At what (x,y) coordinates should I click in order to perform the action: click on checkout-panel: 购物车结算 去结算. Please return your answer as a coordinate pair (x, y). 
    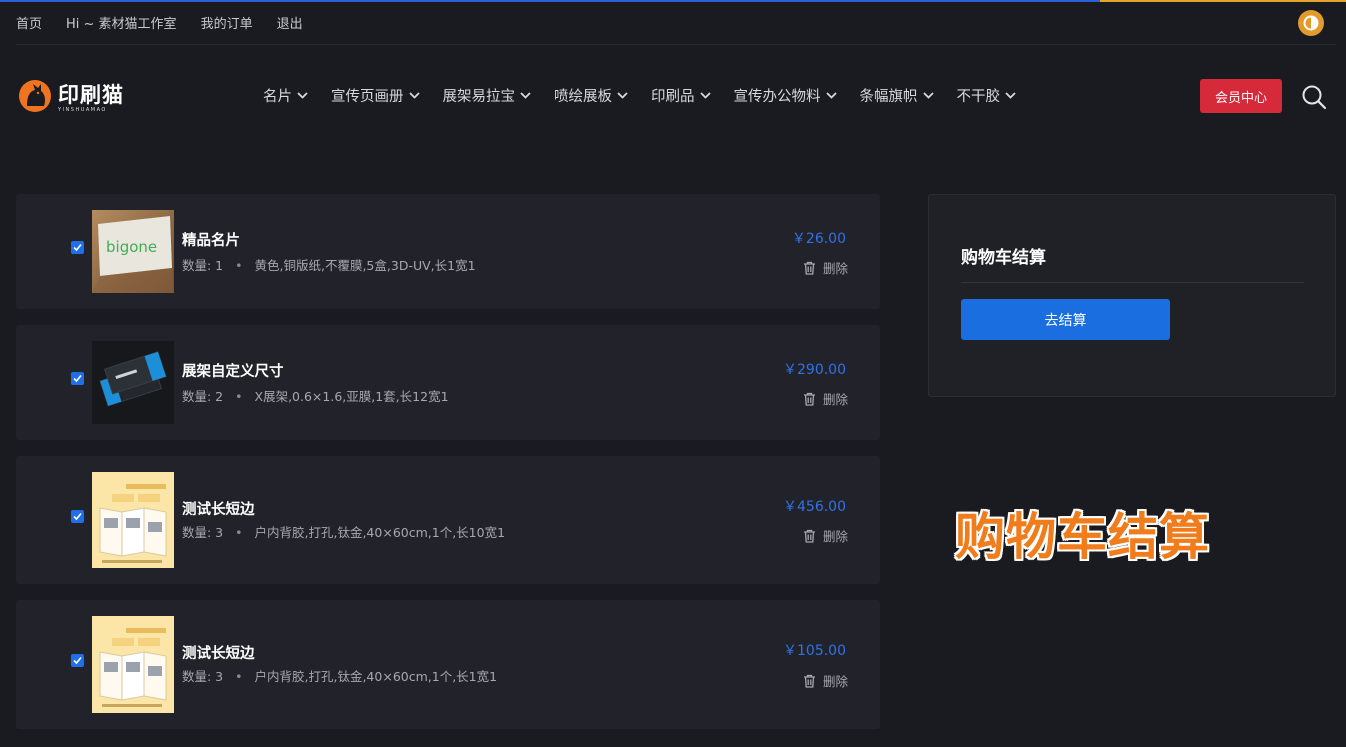
    Looking at the image, I should click on (1132, 295).